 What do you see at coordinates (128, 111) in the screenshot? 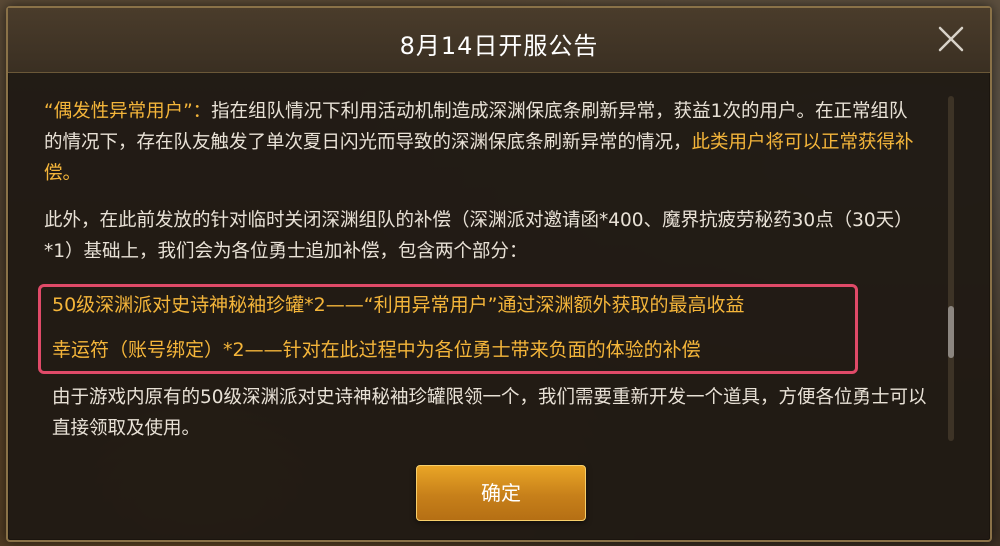
I see `term-highlight: “偶发性异常用户”：` at bounding box center [128, 111].